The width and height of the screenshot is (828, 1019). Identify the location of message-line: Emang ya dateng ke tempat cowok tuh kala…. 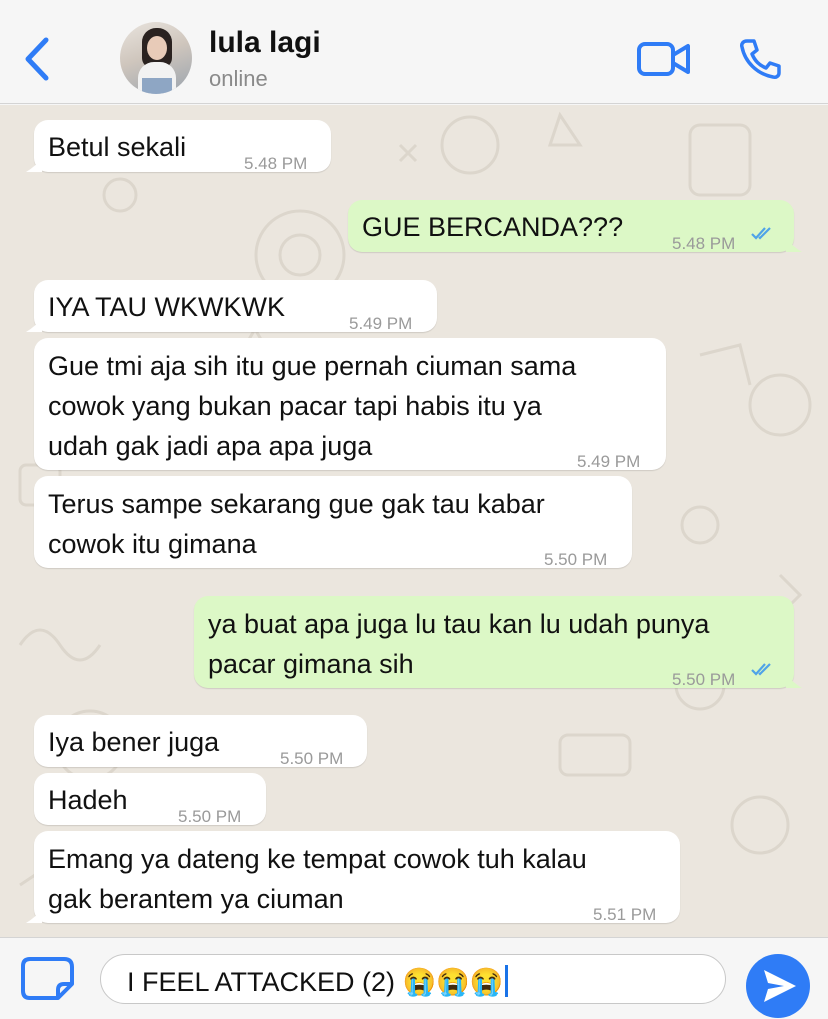
(317, 859).